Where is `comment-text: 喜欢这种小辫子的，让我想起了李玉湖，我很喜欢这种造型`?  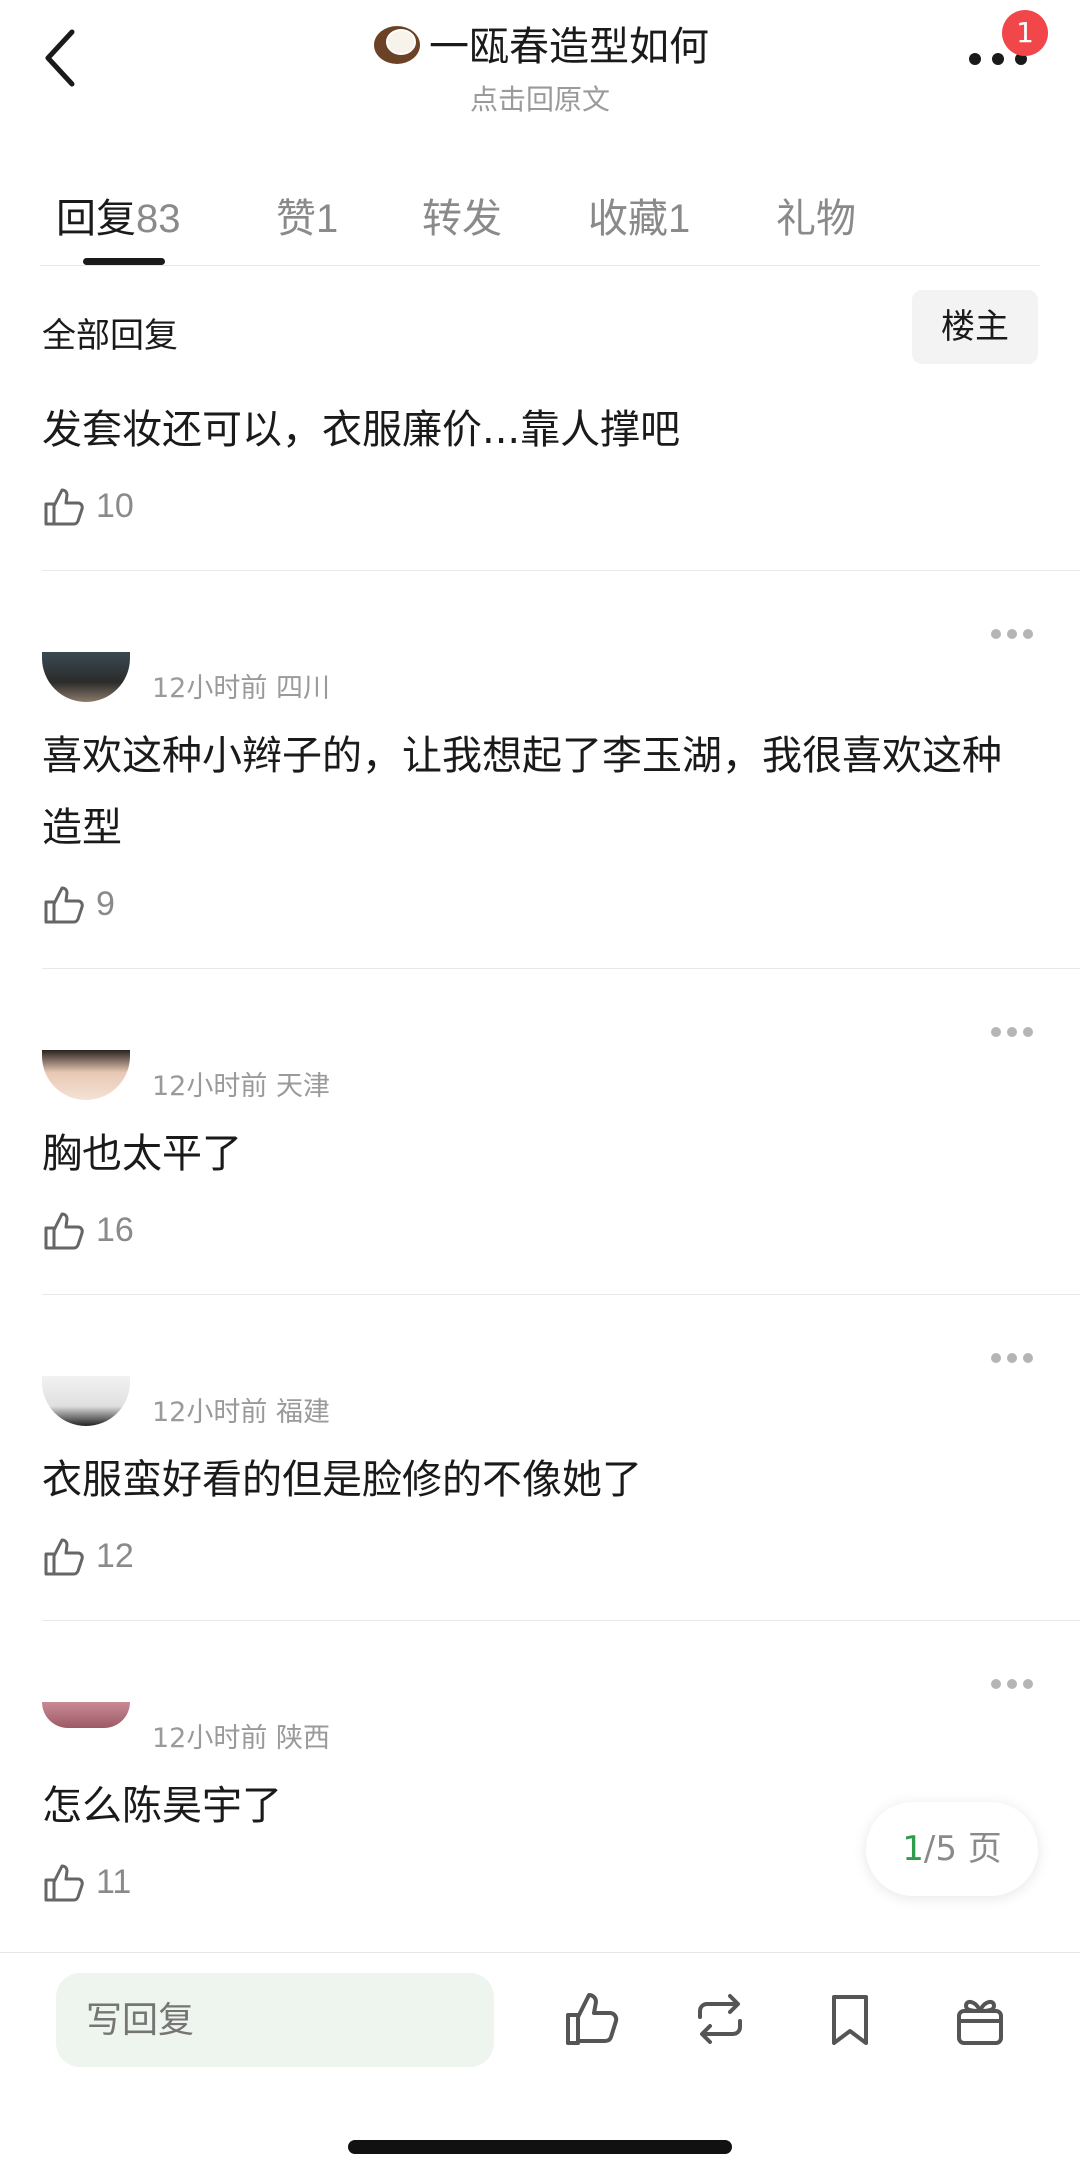
comment-text: 喜欢这种小辫子的，让我想起了李玉湖，我很喜欢这种造型 is located at coordinates (522, 792).